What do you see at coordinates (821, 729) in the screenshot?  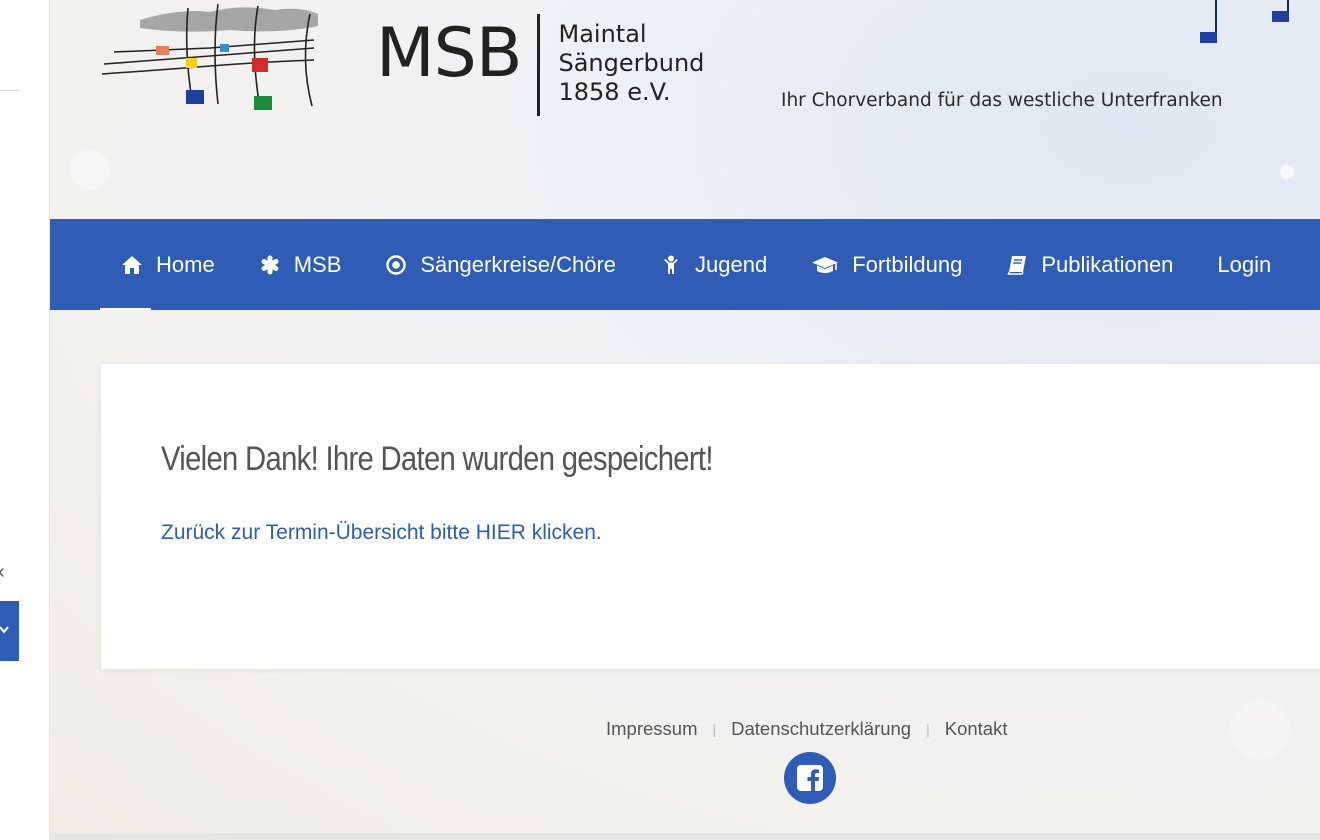 I see `footer-link-datenschutz: Datenschutzerklärung` at bounding box center [821, 729].